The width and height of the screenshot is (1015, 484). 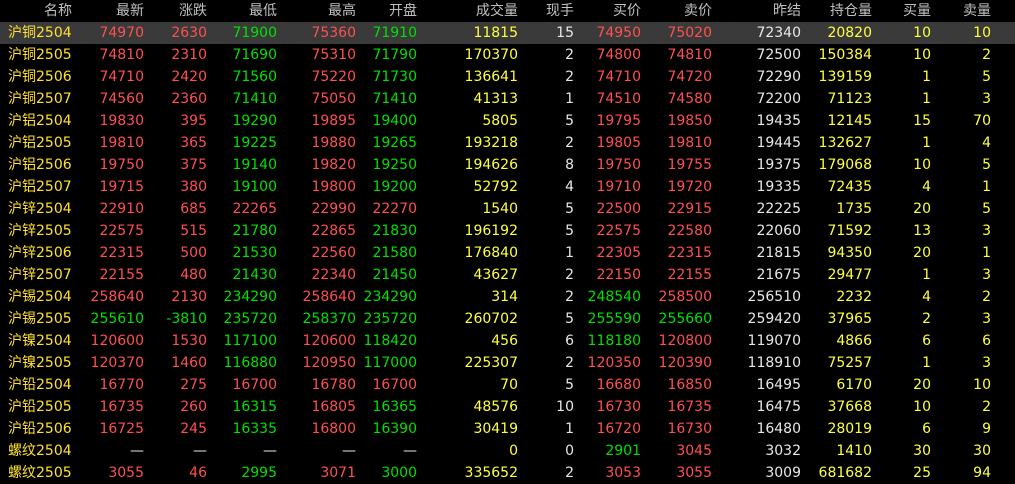 What do you see at coordinates (193, 187) in the screenshot?
I see `change-cell: 380` at bounding box center [193, 187].